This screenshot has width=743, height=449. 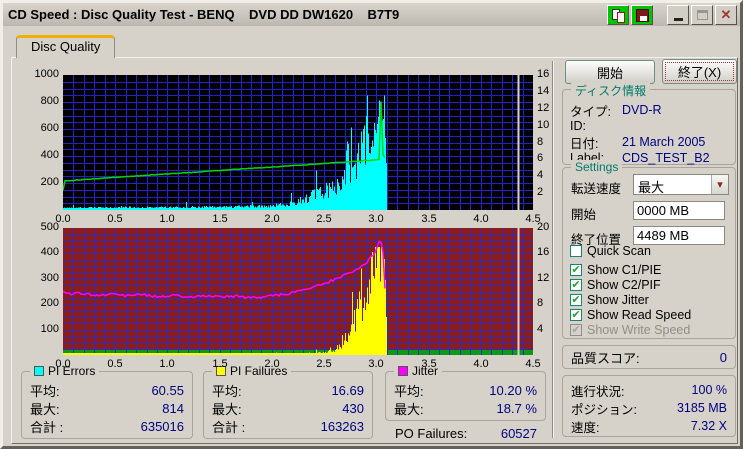 I want to click on progress-label: 進行状況:, so click(x=598, y=391).